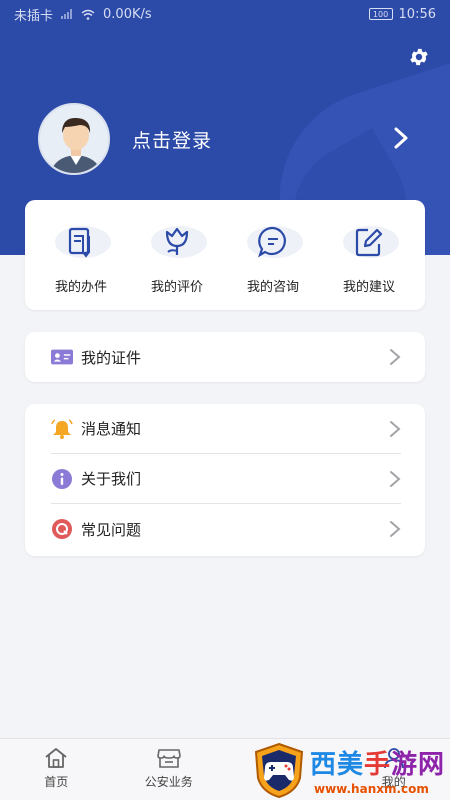  What do you see at coordinates (62, 357) in the screenshot?
I see `id-card-icon` at bounding box center [62, 357].